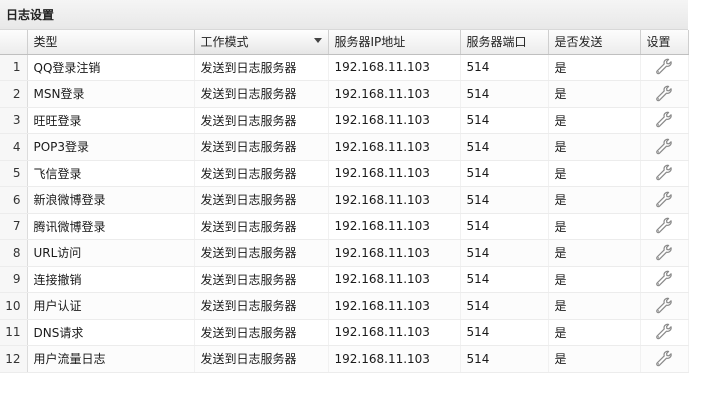 This screenshot has height=400, width=706. I want to click on table-row: 1 QQ登录注销 发送到日志服务器 192.168.11.103 514 是, so click(344, 67).